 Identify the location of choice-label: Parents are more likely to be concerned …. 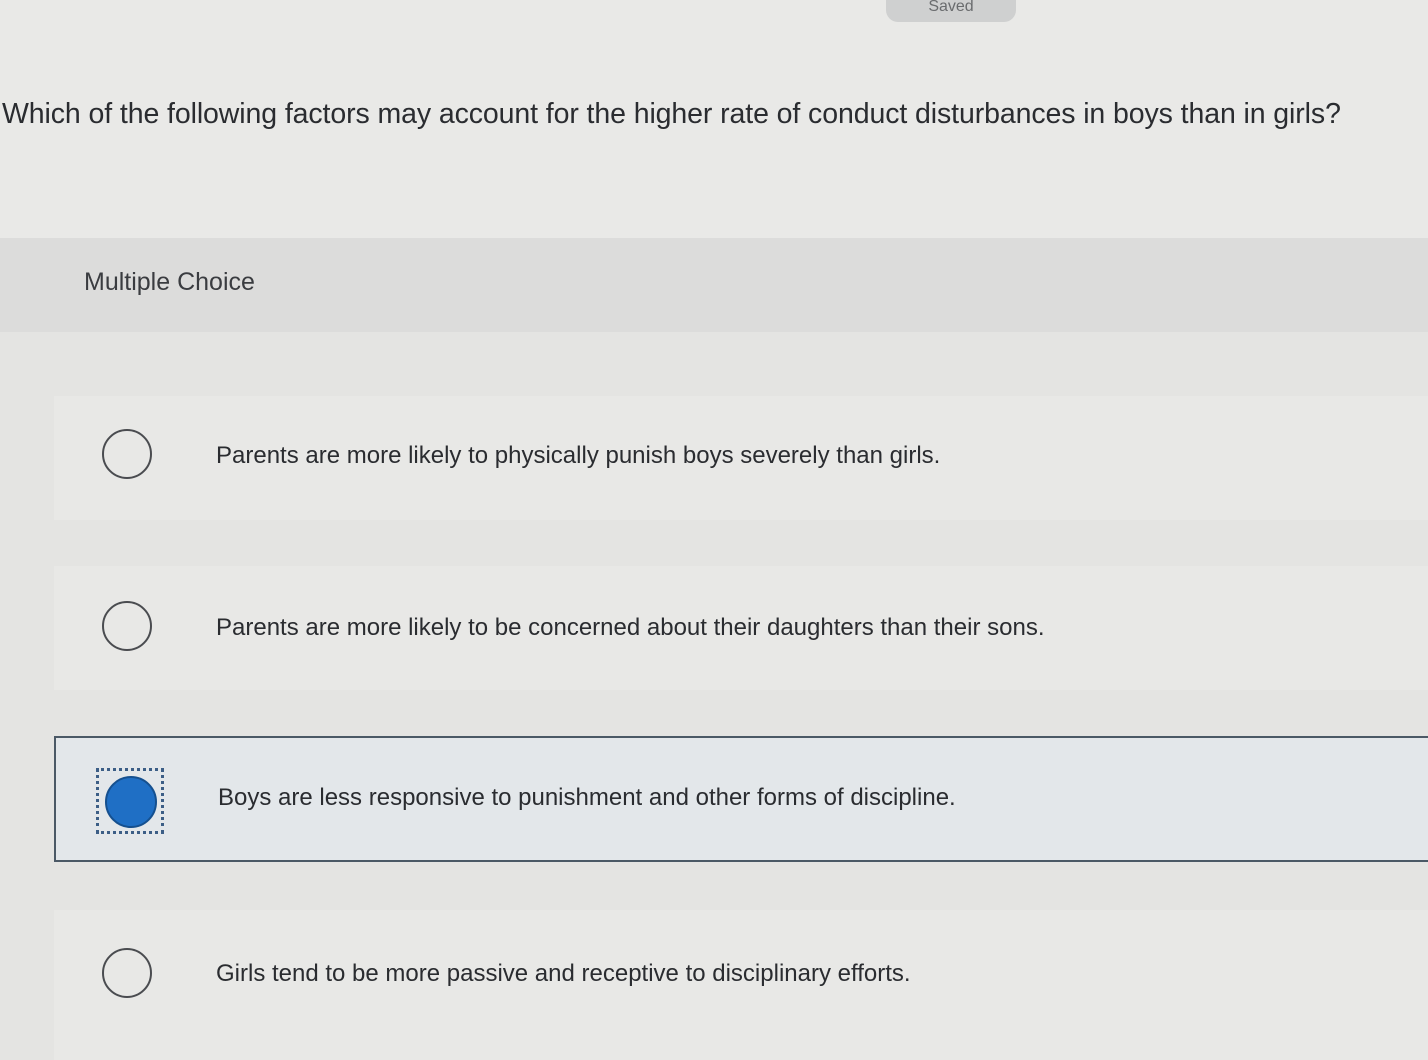
(630, 627).